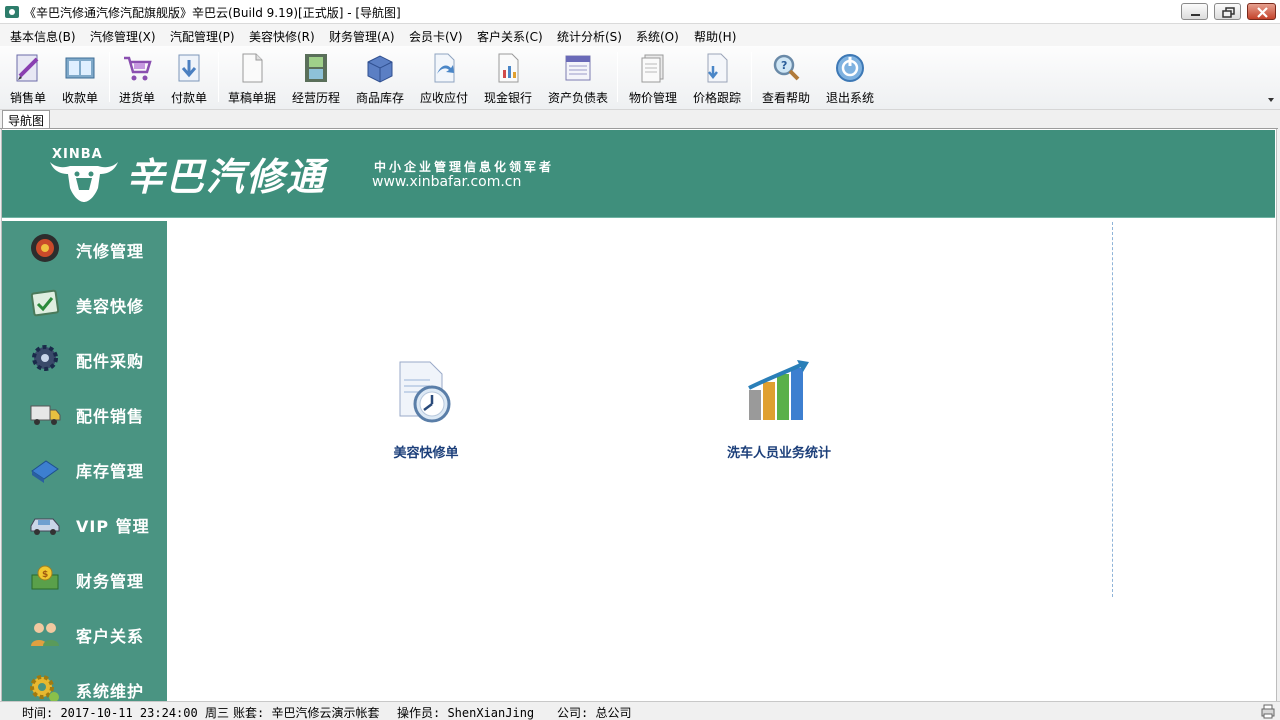 The height and width of the screenshot is (720, 1280). I want to click on menu-beauty-repair: 美容快修(R), so click(282, 36).